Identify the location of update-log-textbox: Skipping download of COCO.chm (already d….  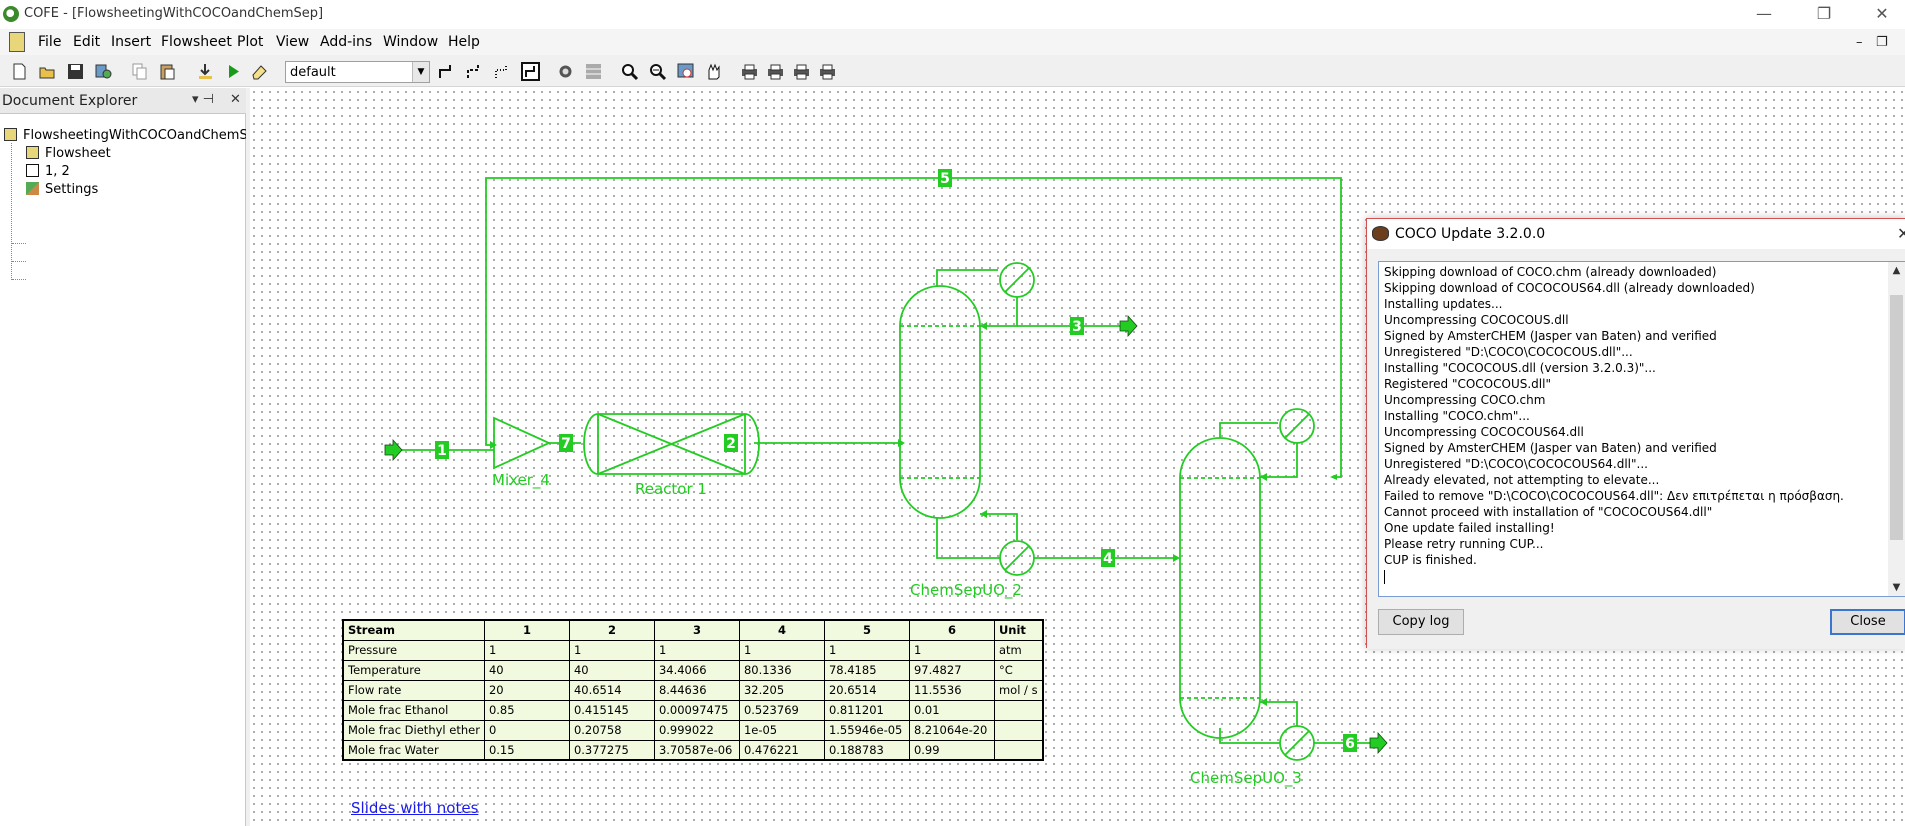
(1641, 429).